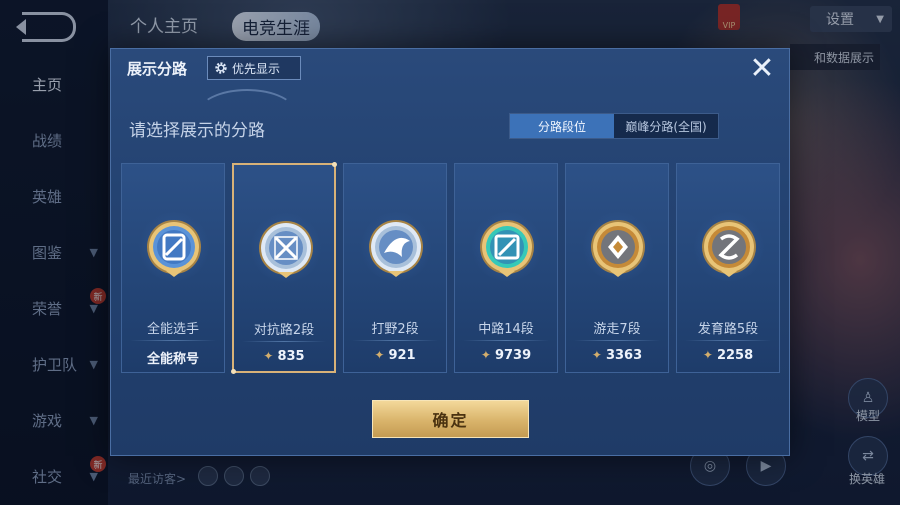  What do you see at coordinates (197, 131) in the screenshot?
I see `modal-subtitle: 请选择展示的分路` at bounding box center [197, 131].